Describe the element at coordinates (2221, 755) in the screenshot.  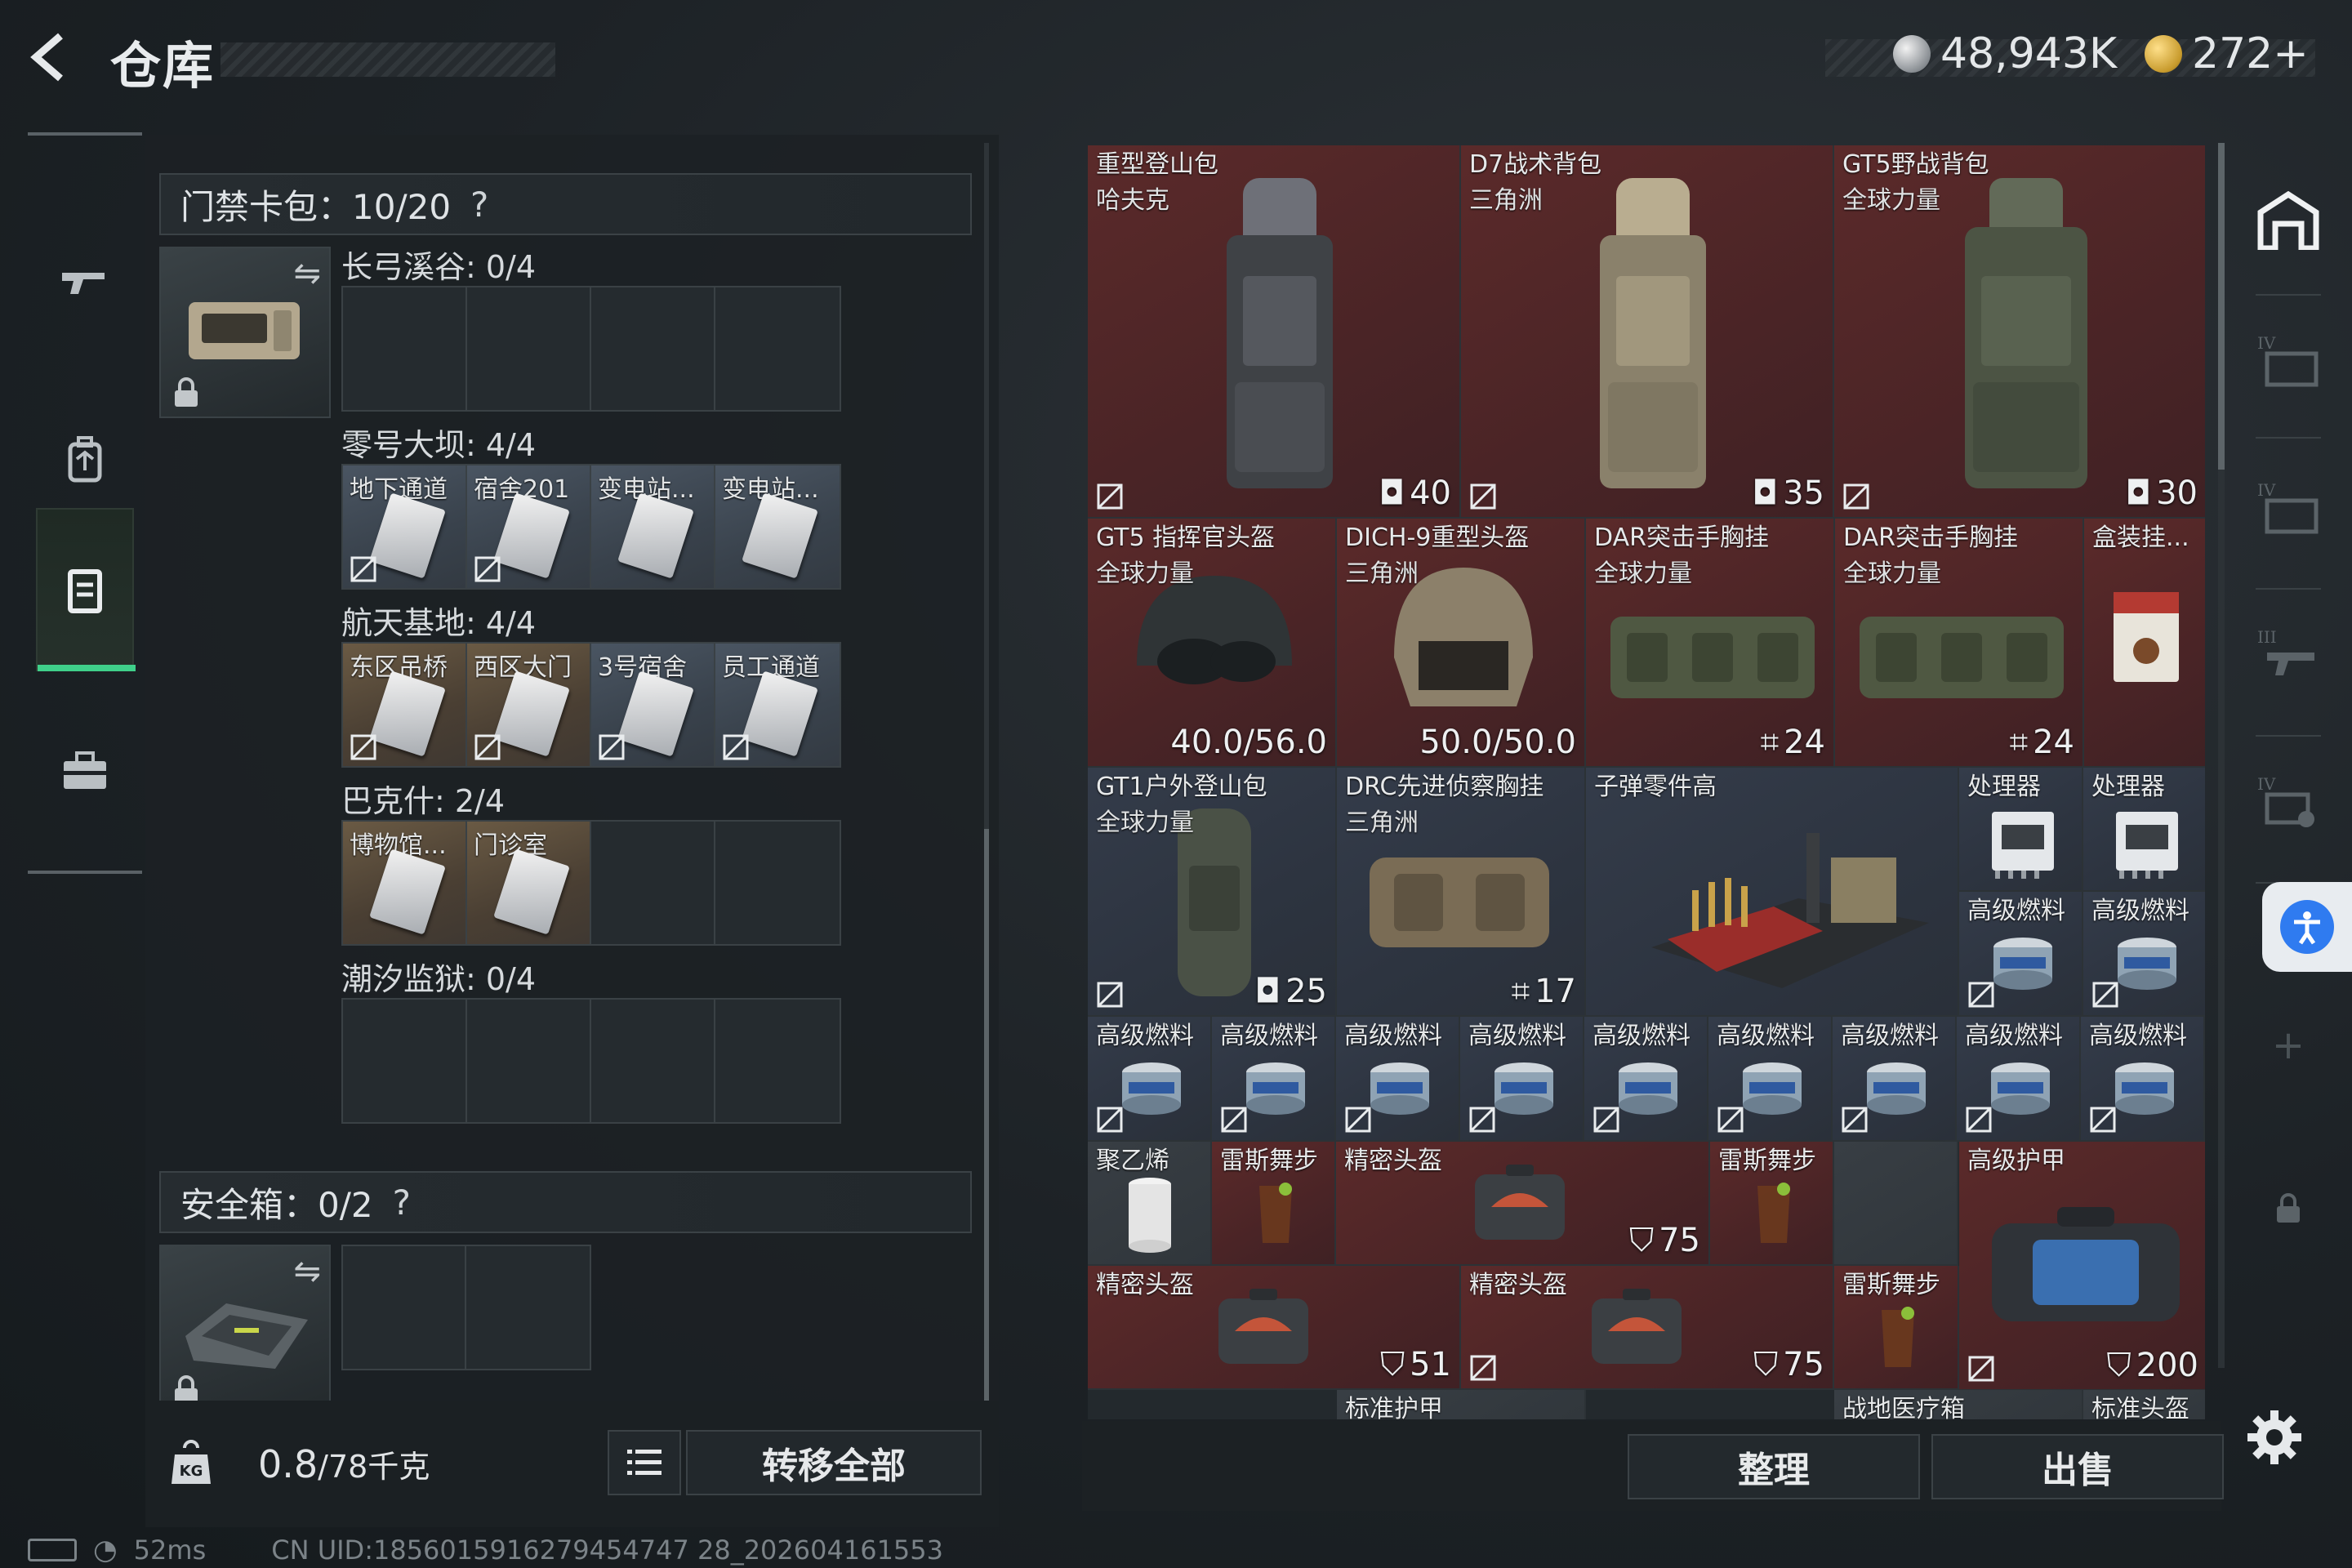
I see `warehouse-scrollbar` at that location.